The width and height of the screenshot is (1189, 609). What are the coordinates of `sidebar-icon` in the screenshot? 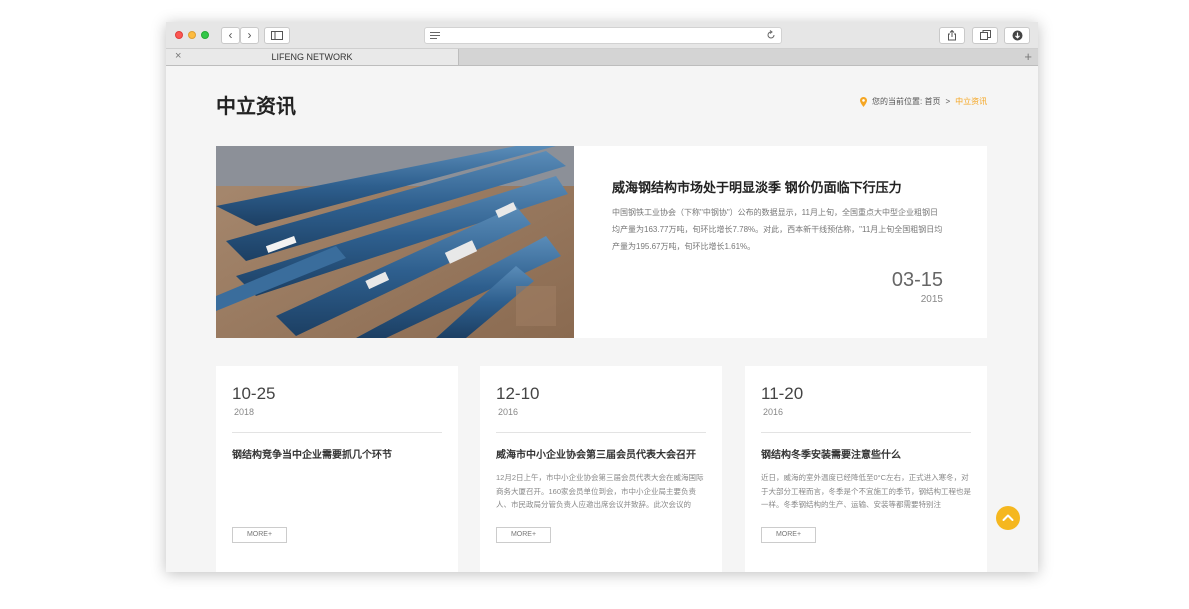 It's located at (277, 35).